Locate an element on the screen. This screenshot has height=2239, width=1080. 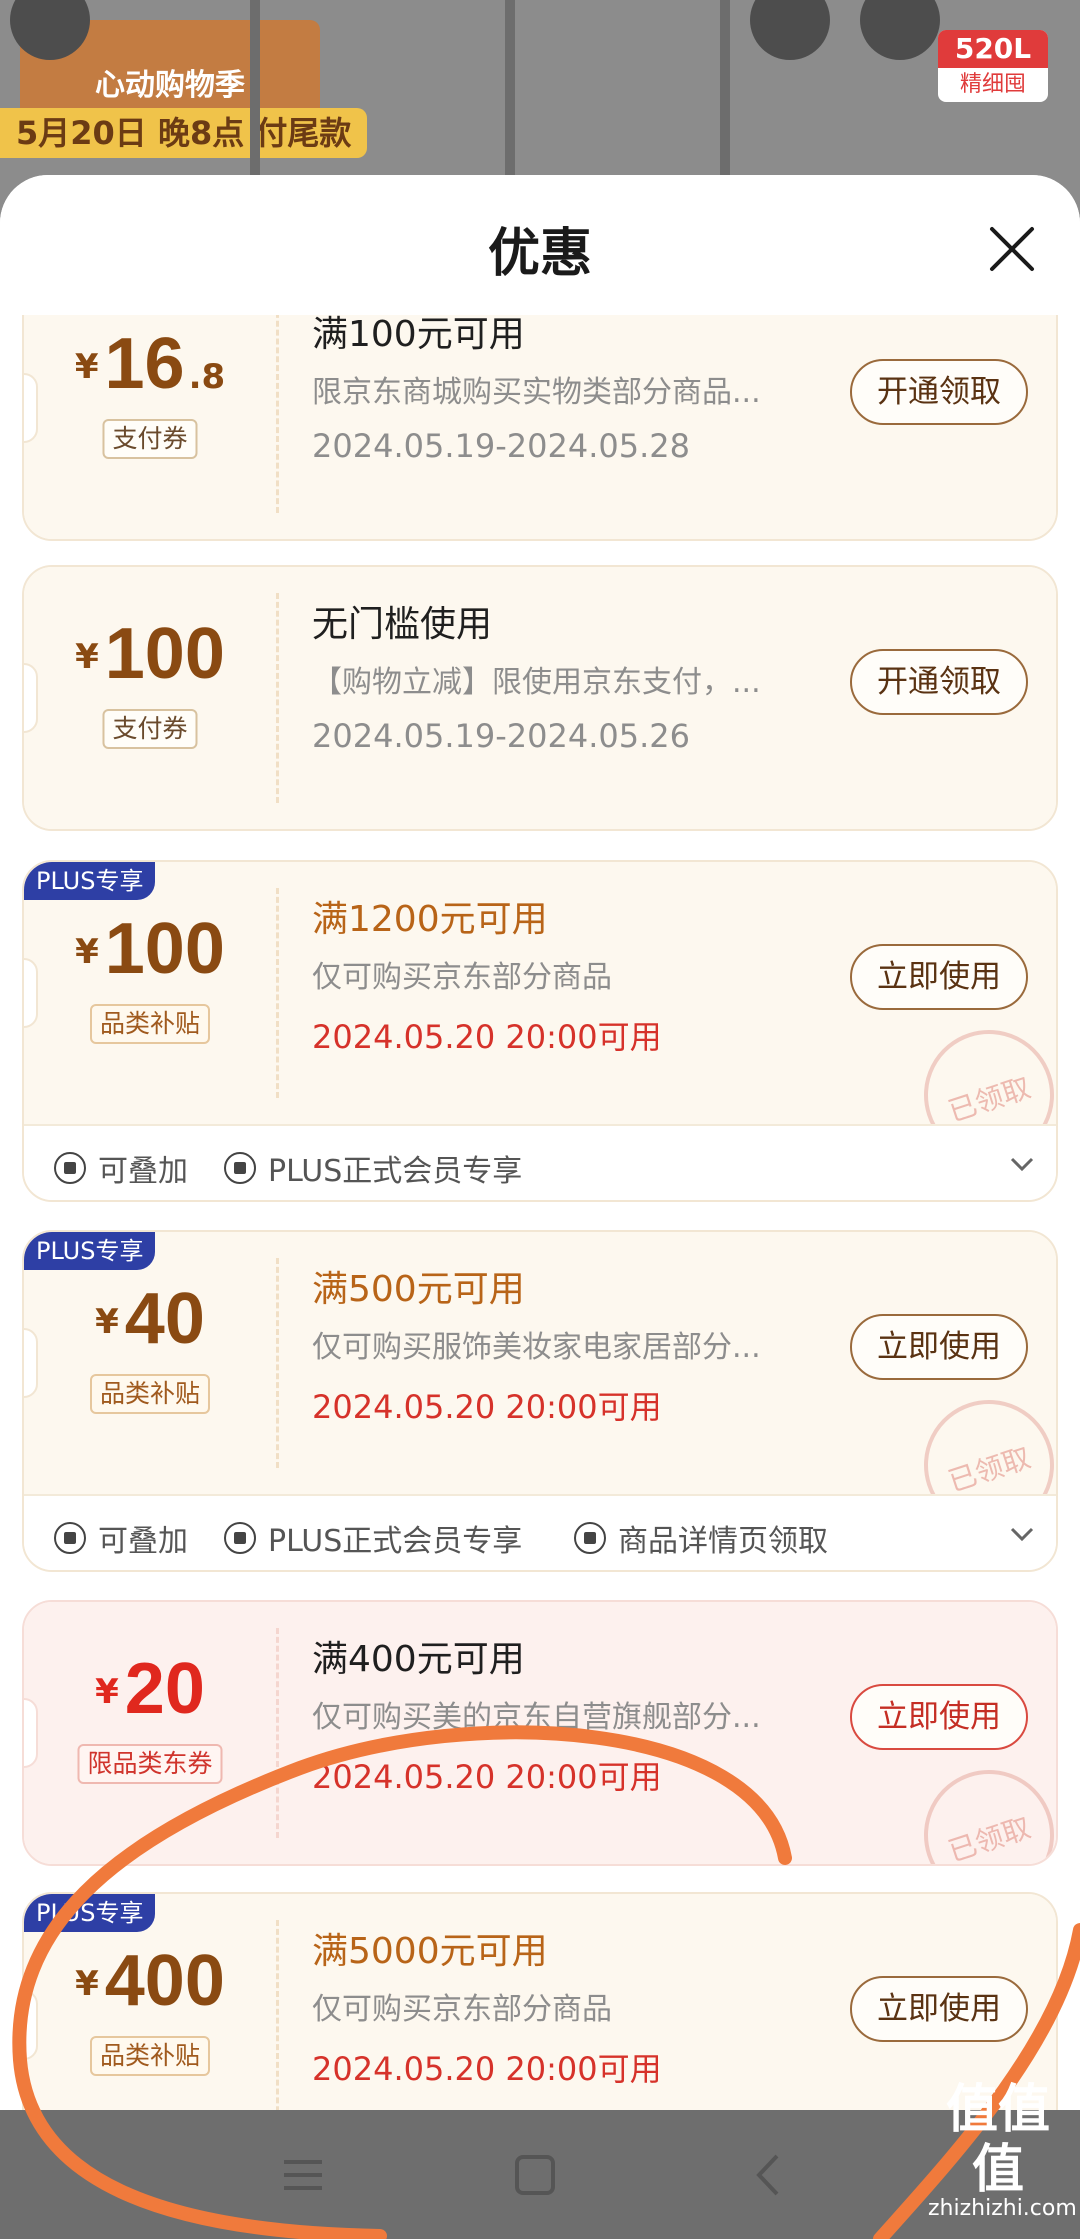
close-icon is located at coordinates (1012, 249).